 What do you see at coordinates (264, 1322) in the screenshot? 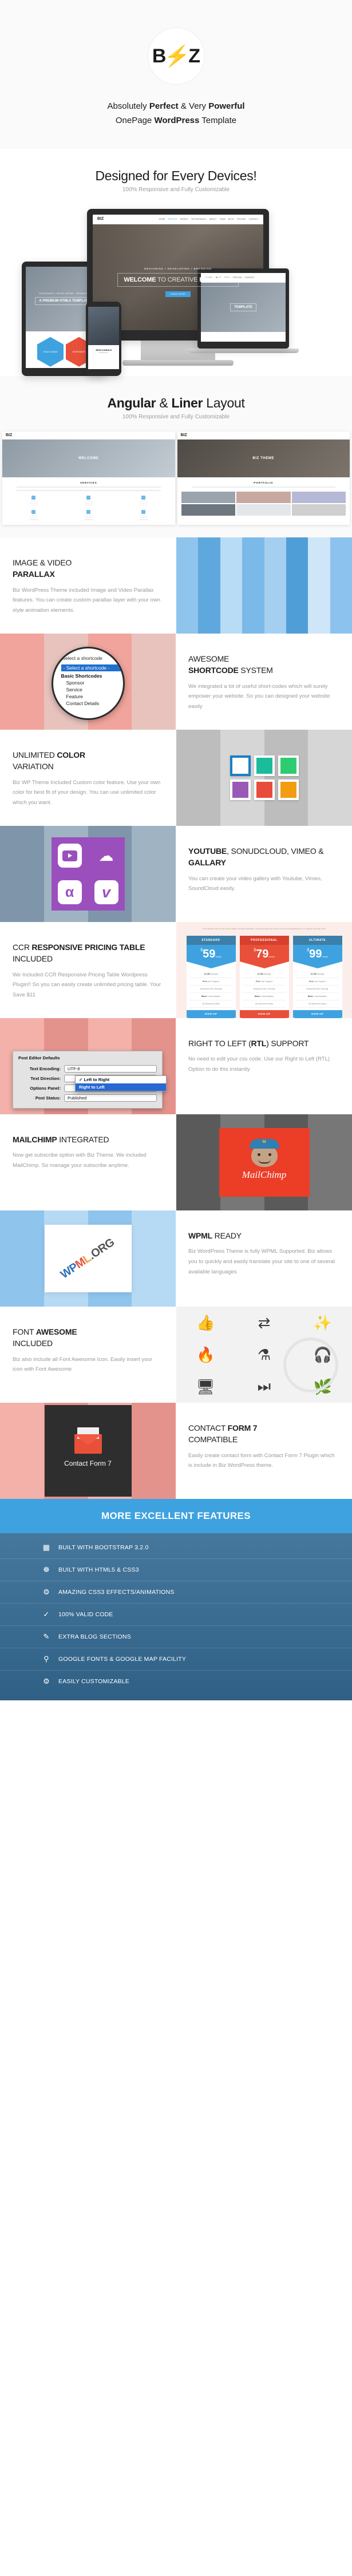
I see `shuffle-icon: ⇄` at bounding box center [264, 1322].